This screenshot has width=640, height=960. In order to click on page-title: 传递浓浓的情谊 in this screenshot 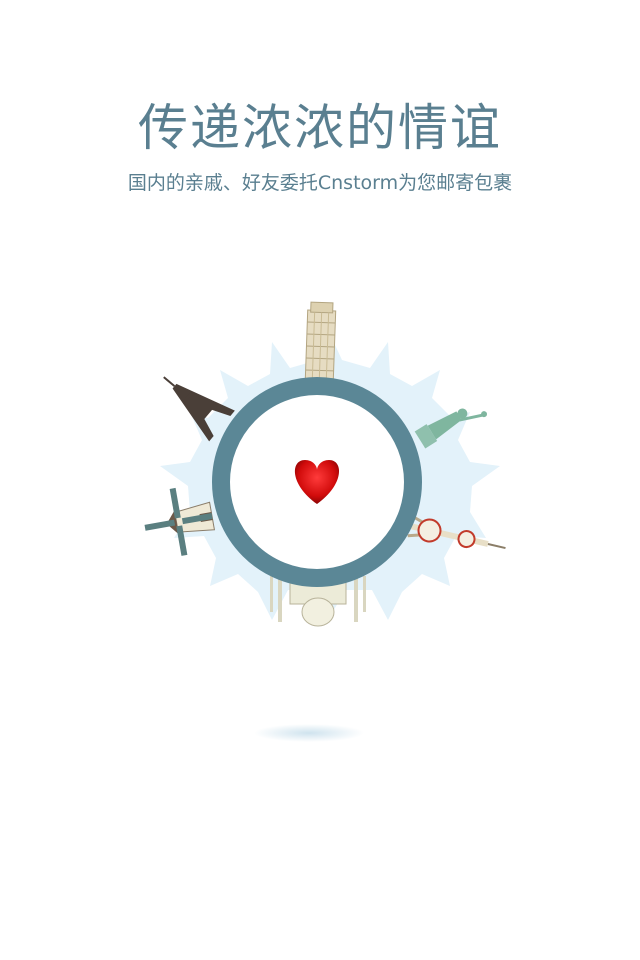, I will do `click(320, 128)`.